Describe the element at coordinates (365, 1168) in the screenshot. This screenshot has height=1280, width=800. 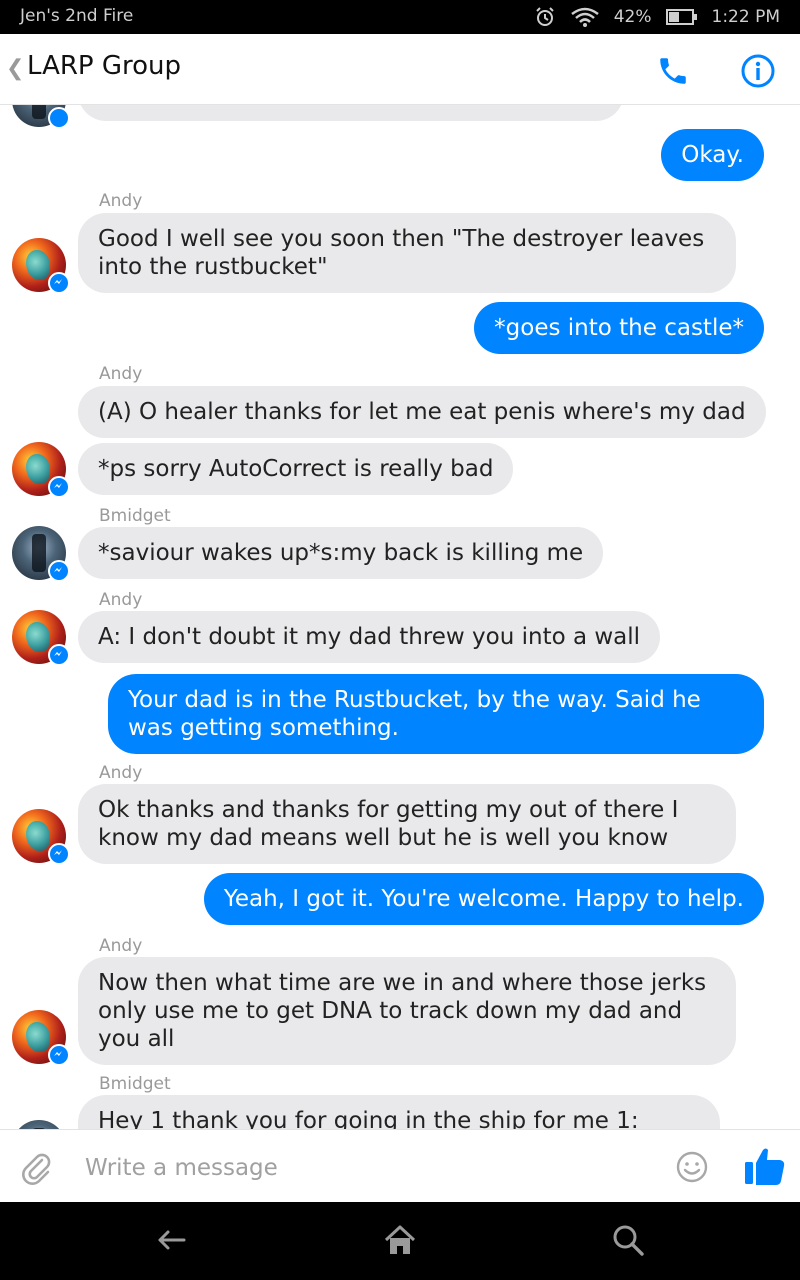
I see `message-input` at that location.